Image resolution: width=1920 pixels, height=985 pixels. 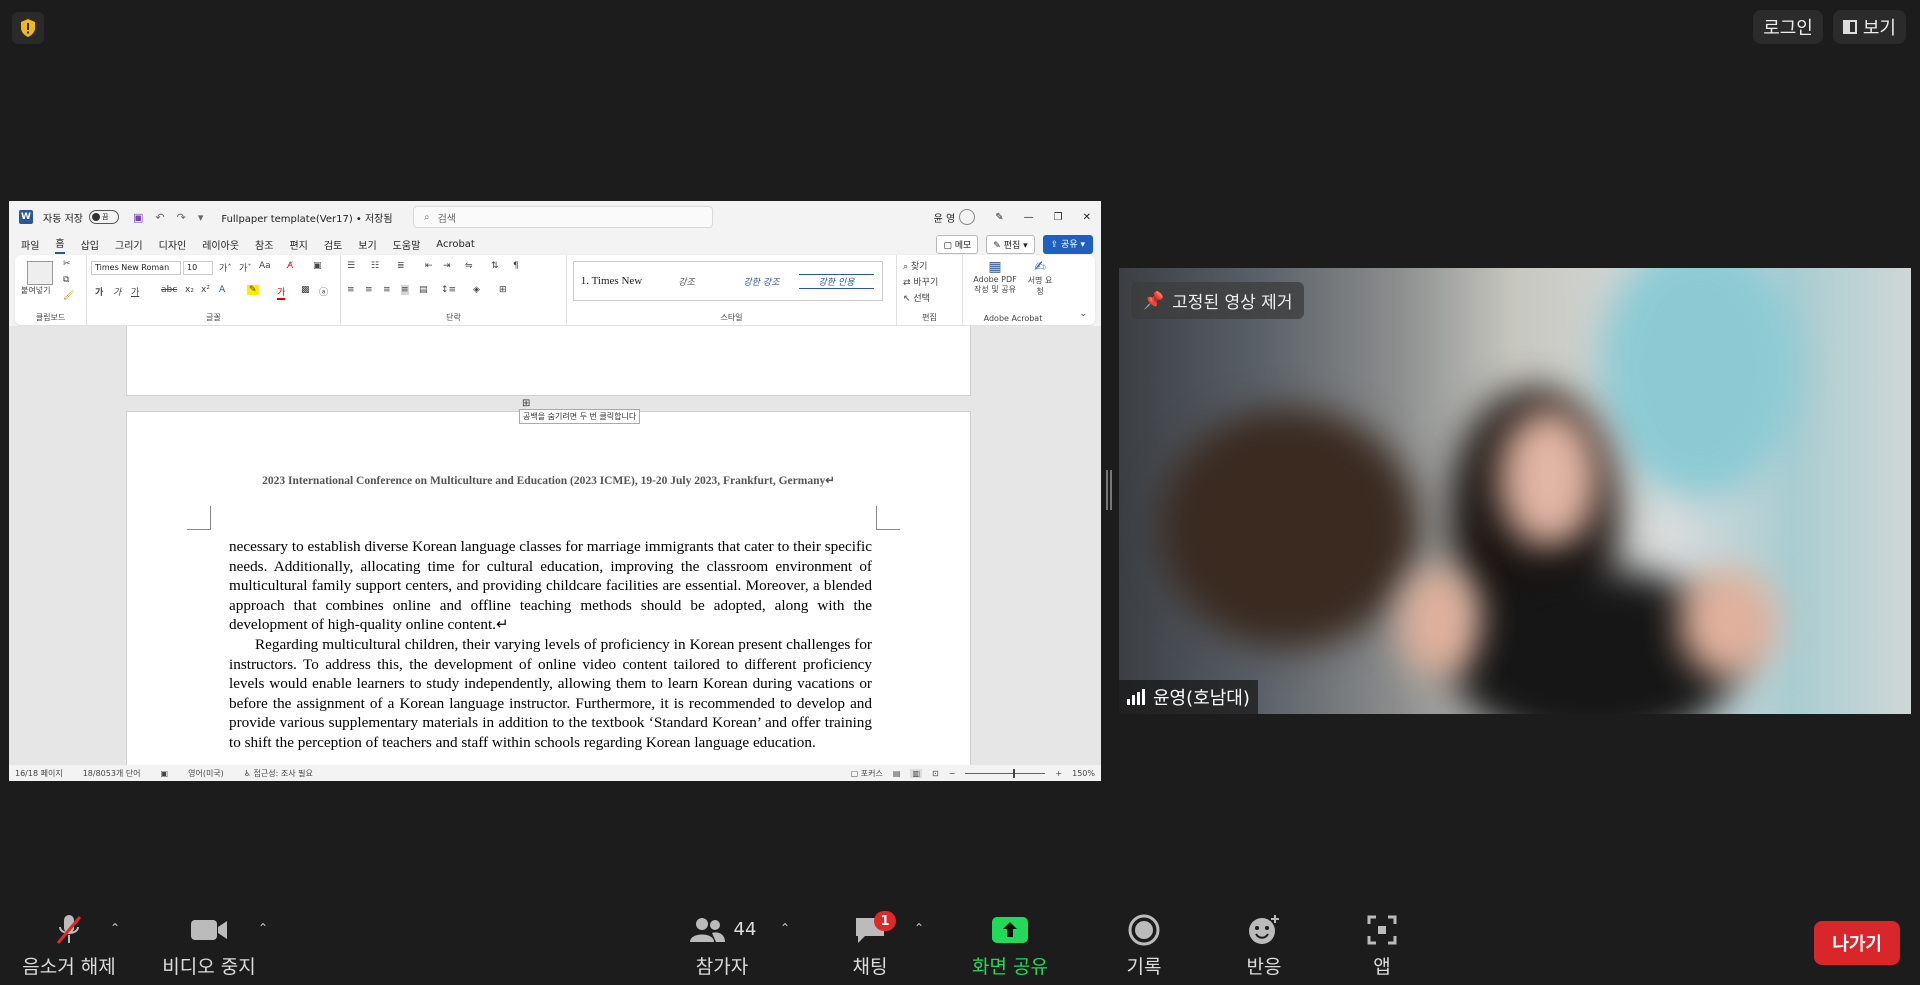 I want to click on share-screen-button: 화면 공유, so click(x=1010, y=945).